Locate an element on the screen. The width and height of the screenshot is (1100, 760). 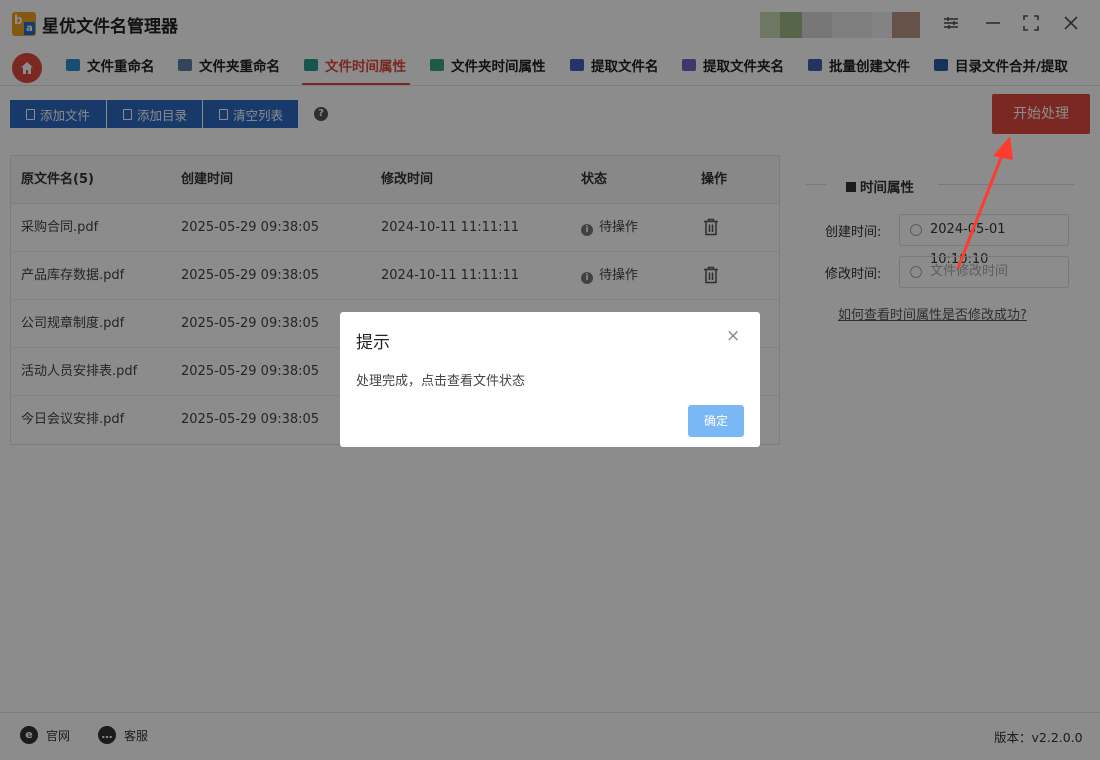
ok-button: 确定 is located at coordinates (716, 421).